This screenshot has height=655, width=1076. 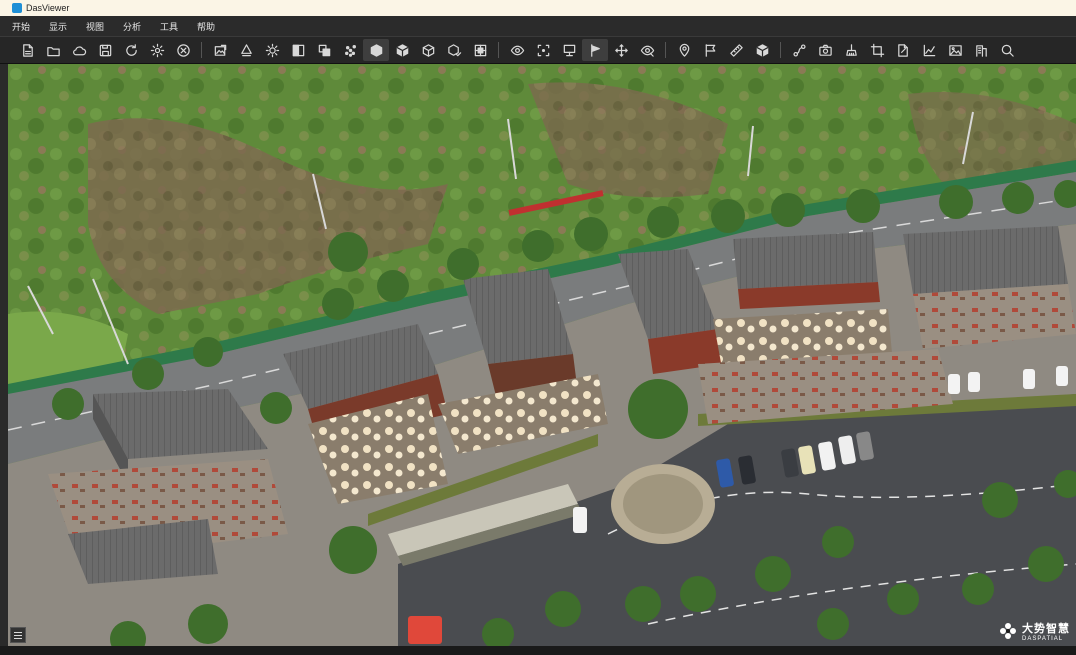 I want to click on route-icon, so click(x=799, y=50).